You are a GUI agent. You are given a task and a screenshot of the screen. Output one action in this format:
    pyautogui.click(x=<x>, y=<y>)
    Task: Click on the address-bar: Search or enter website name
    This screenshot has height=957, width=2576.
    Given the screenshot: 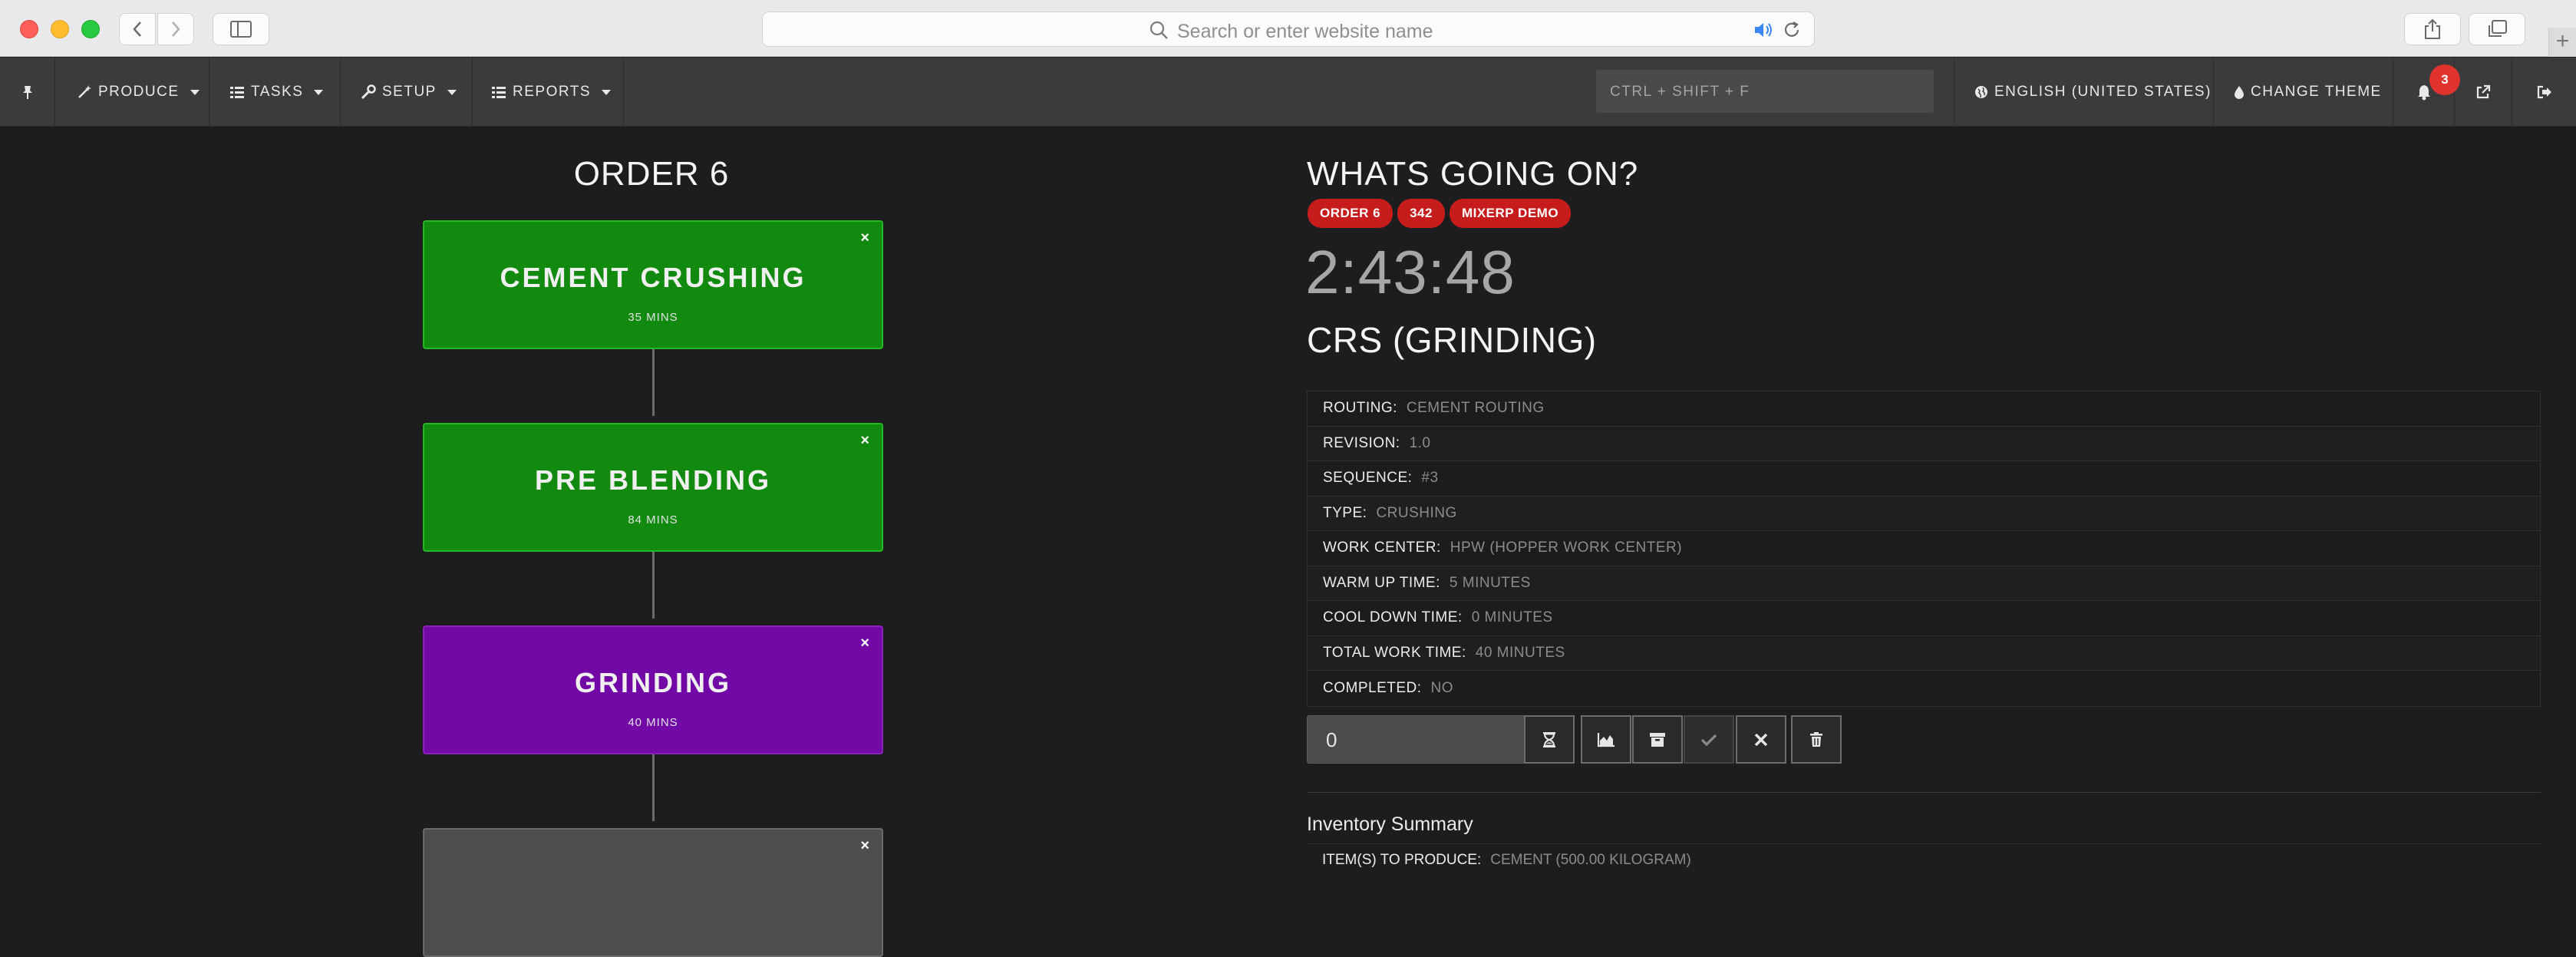 What is the action you would take?
    pyautogui.click(x=1288, y=29)
    